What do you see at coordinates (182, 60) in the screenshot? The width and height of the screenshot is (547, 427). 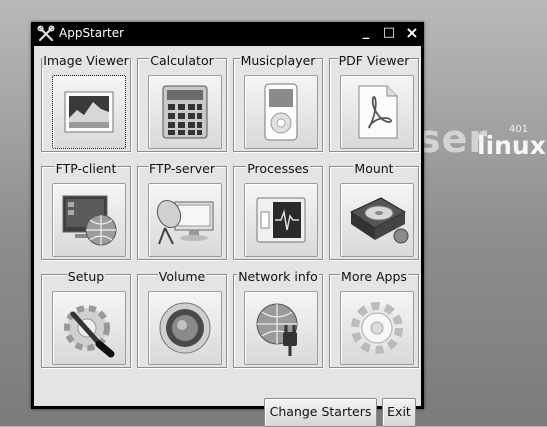 I see `starter-label: Calculator` at bounding box center [182, 60].